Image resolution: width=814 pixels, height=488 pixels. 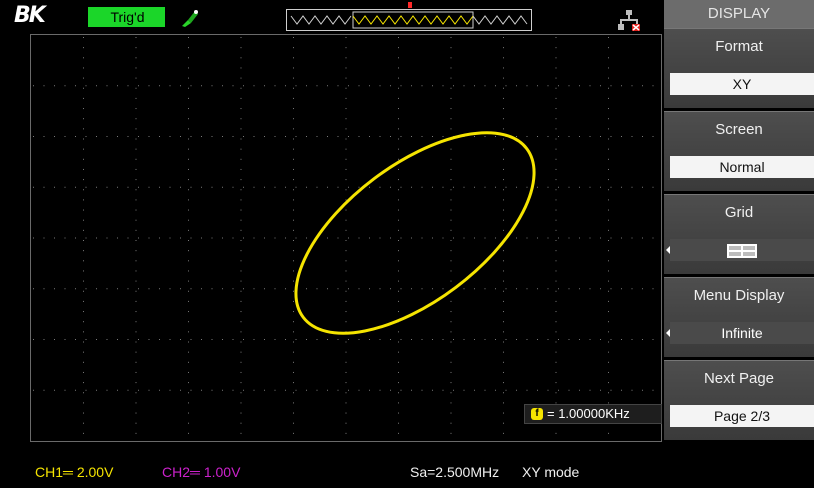 What do you see at coordinates (537, 414) in the screenshot?
I see `frequency-icon: f` at bounding box center [537, 414].